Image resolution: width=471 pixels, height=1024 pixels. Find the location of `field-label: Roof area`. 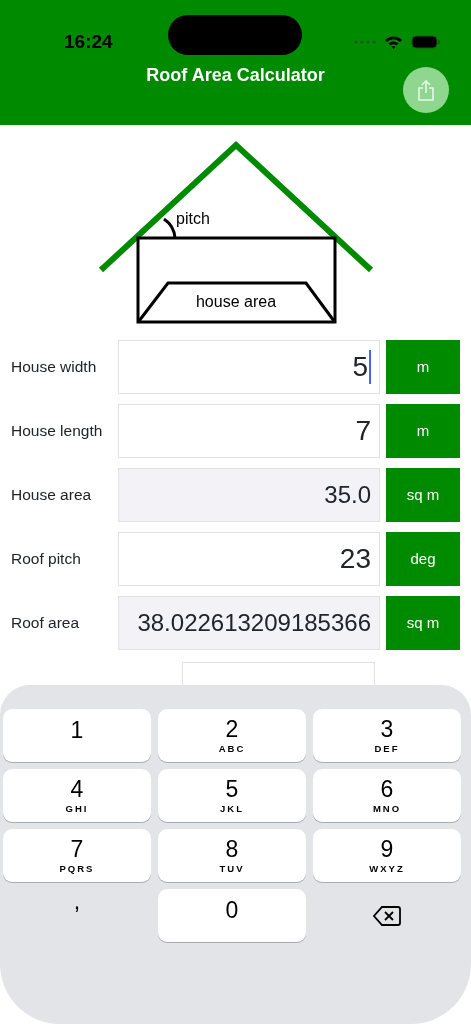

field-label: Roof area is located at coordinates (46, 623).